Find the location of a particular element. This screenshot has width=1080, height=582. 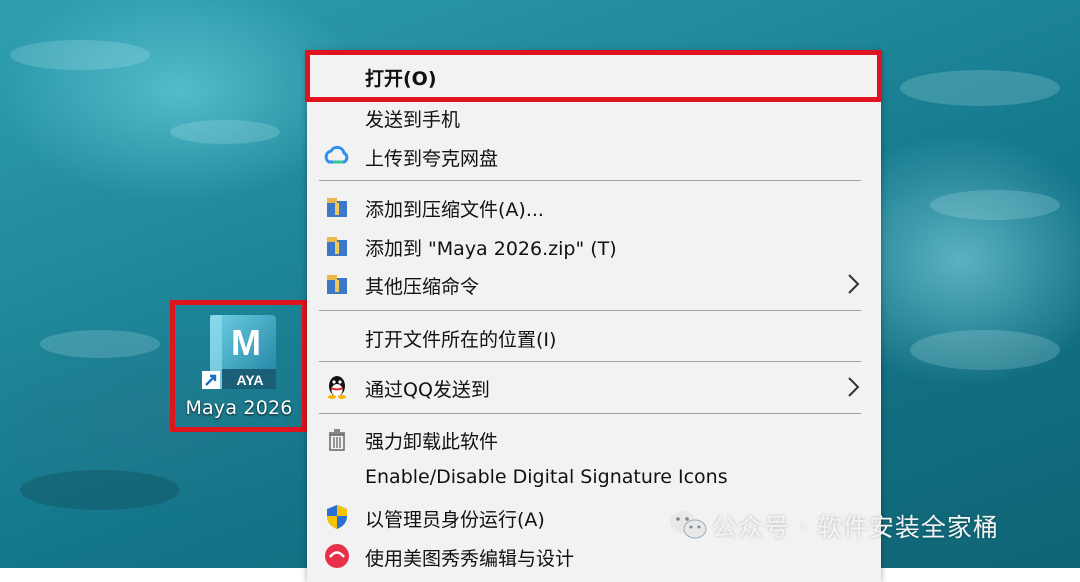

open-item-highlight-box is located at coordinates (593, 76).